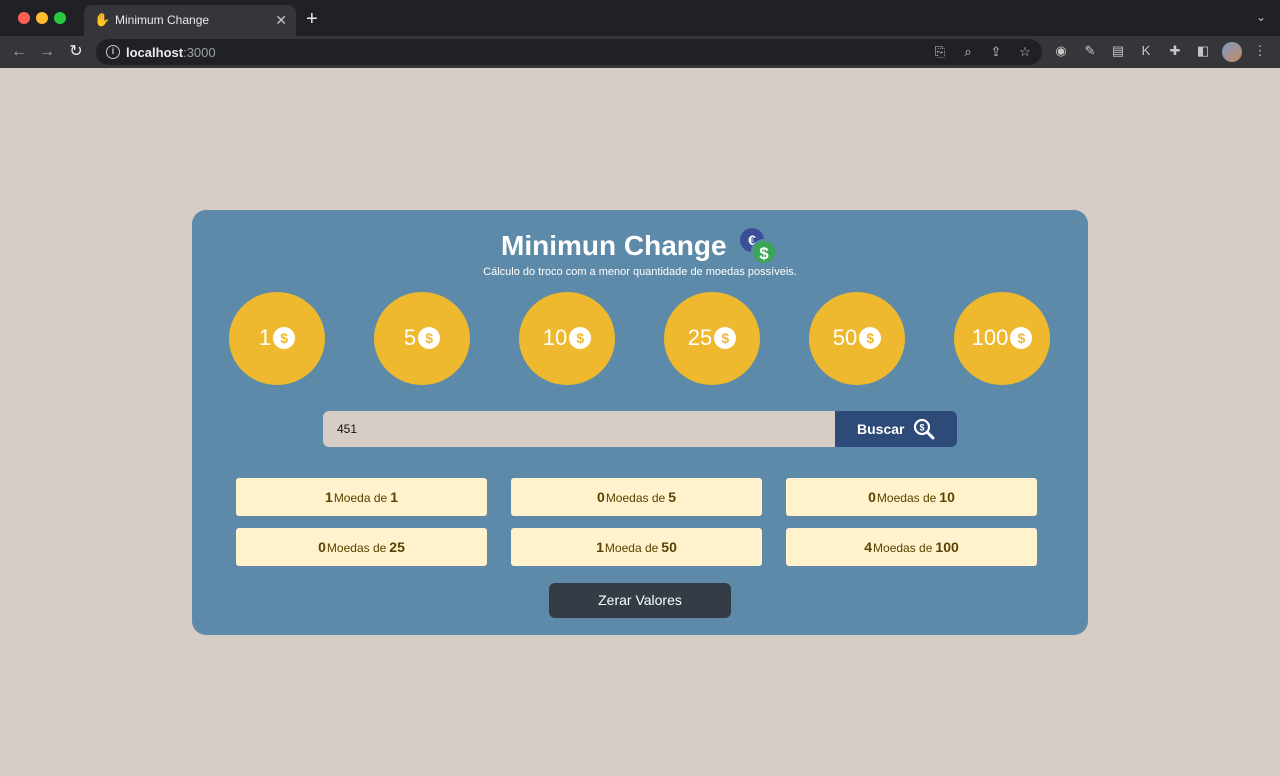  I want to click on dollar-coin-icon: $, so click(764, 252).